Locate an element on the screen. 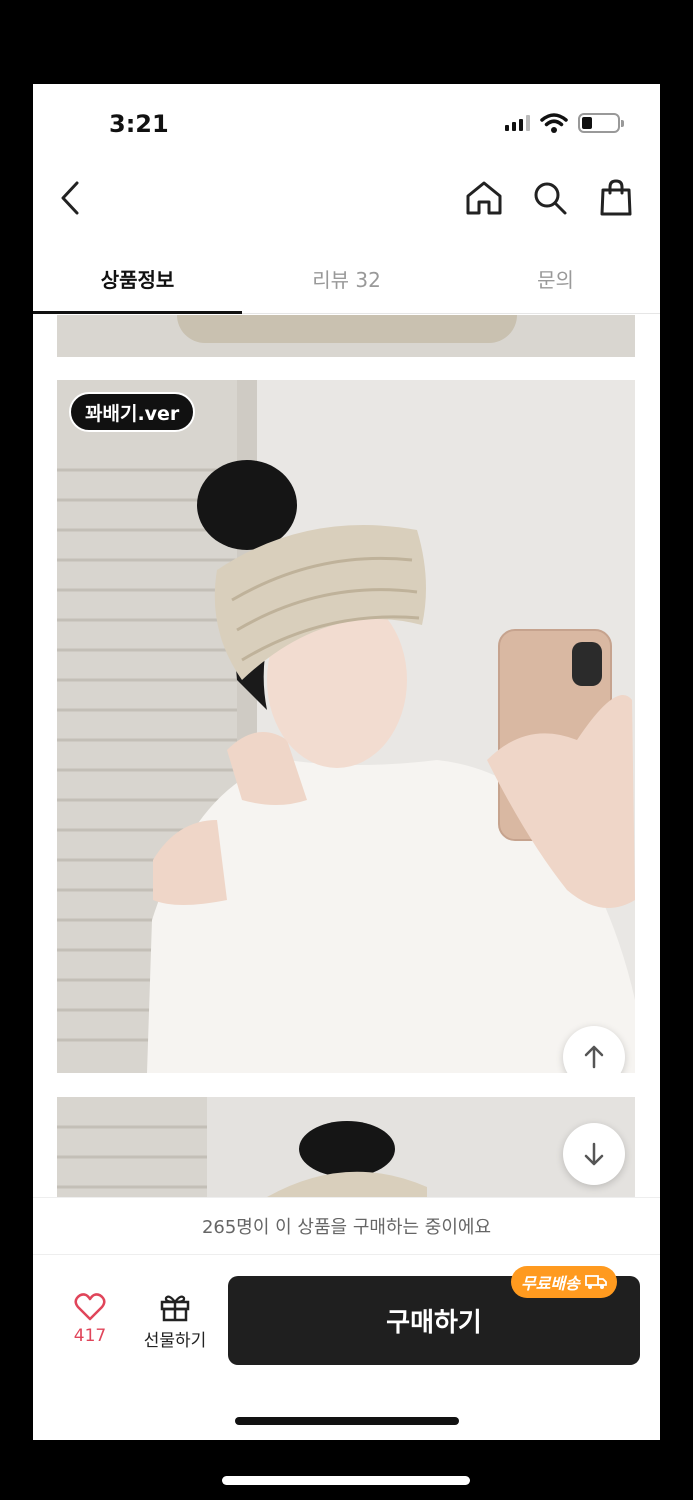 The image size is (693, 1500). scroll-down-button is located at coordinates (594, 1154).